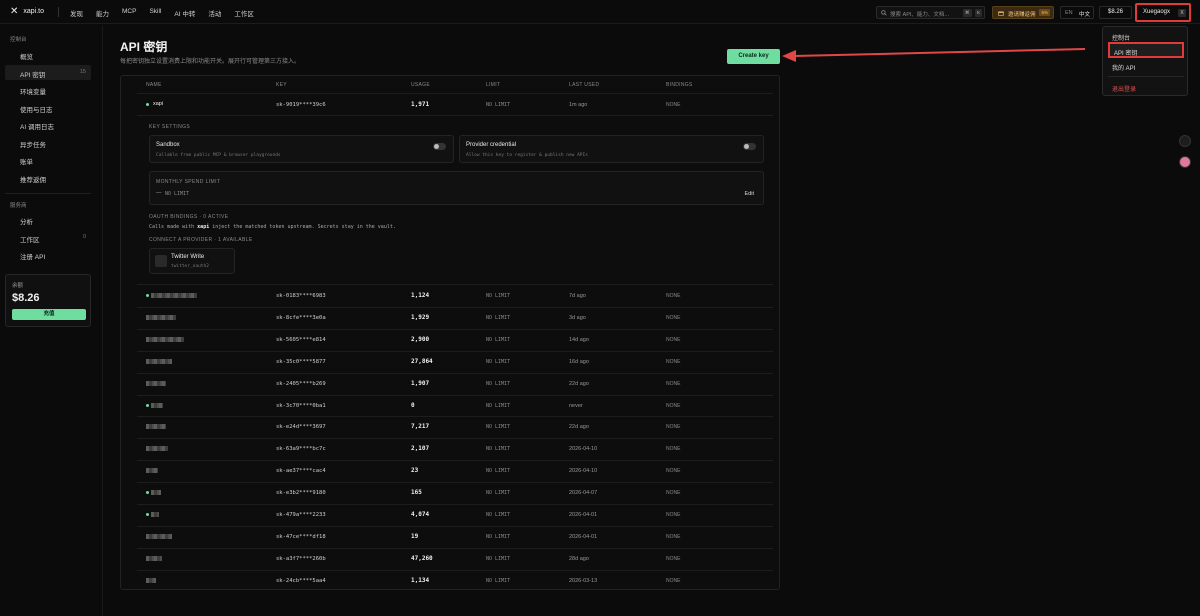  Describe the element at coordinates (301, 340) in the screenshot. I see `key-value: sk-5605****e814` at that location.